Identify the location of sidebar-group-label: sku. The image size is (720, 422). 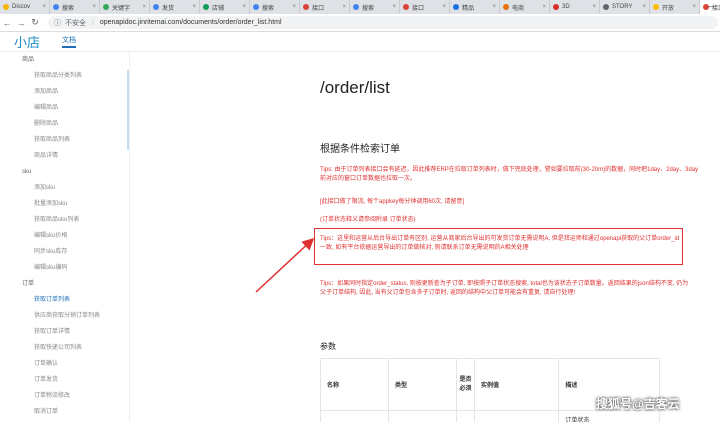
(27, 172).